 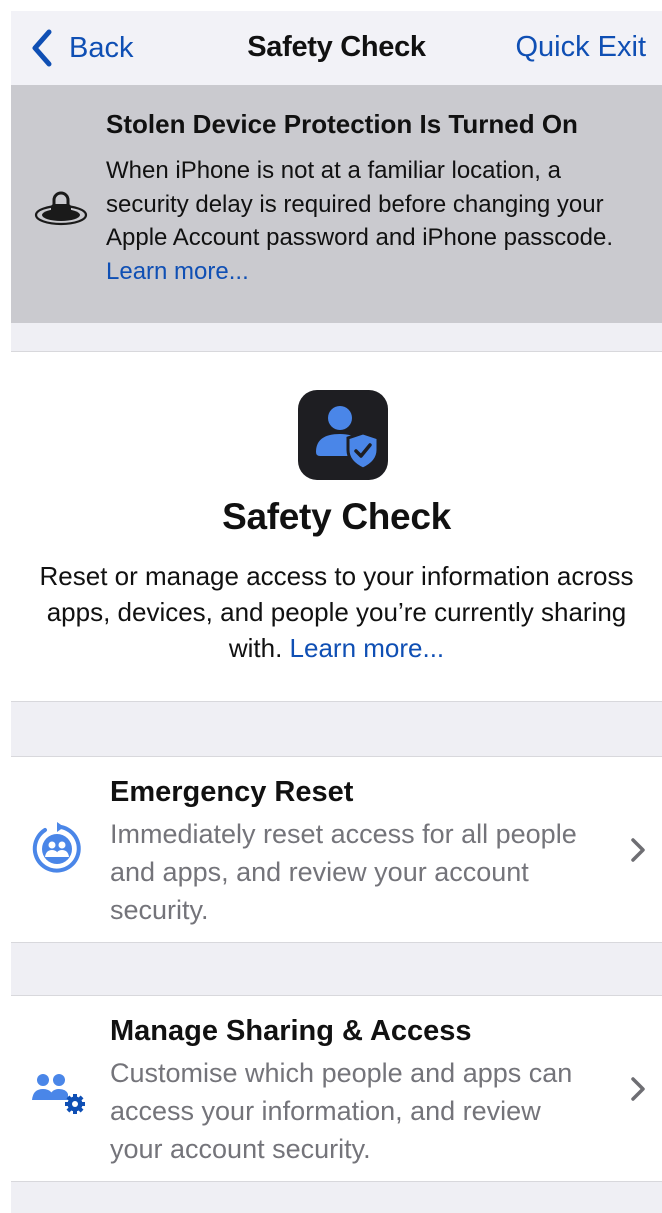 What do you see at coordinates (61, 208) in the screenshot?
I see `lock-on-circle-icon` at bounding box center [61, 208].